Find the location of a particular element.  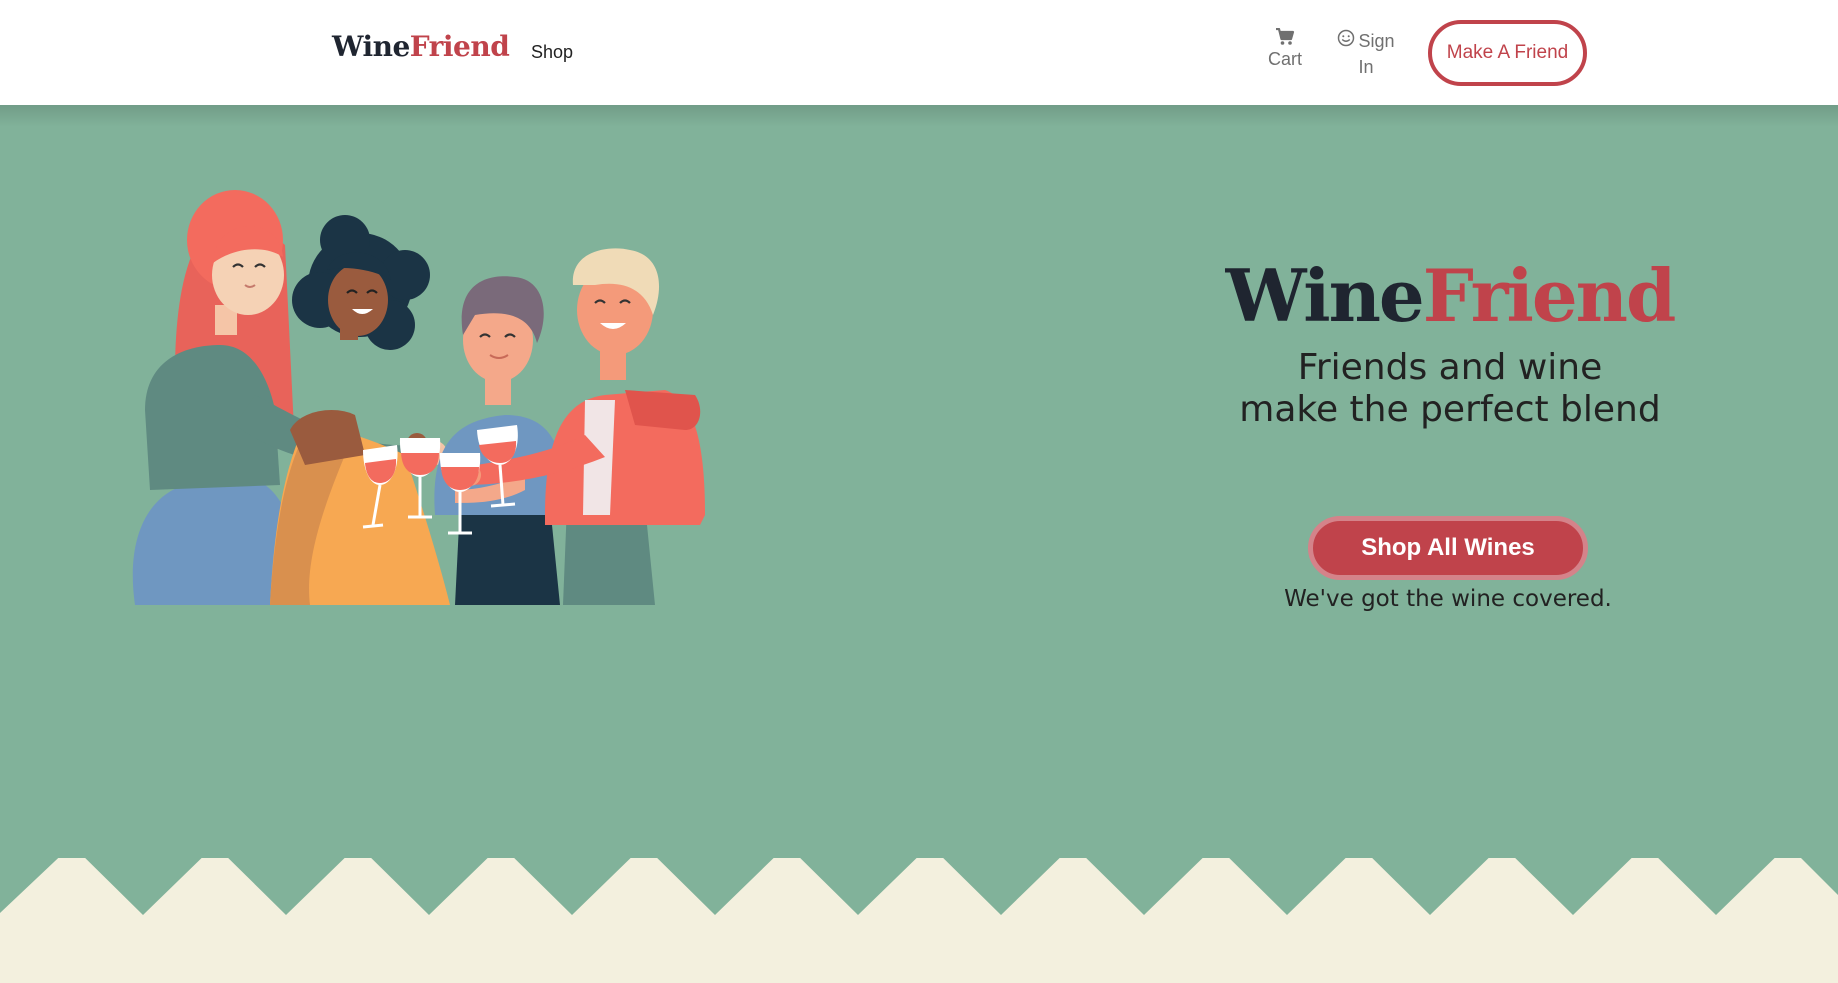

nav-shop-link: Shop is located at coordinates (552, 52).